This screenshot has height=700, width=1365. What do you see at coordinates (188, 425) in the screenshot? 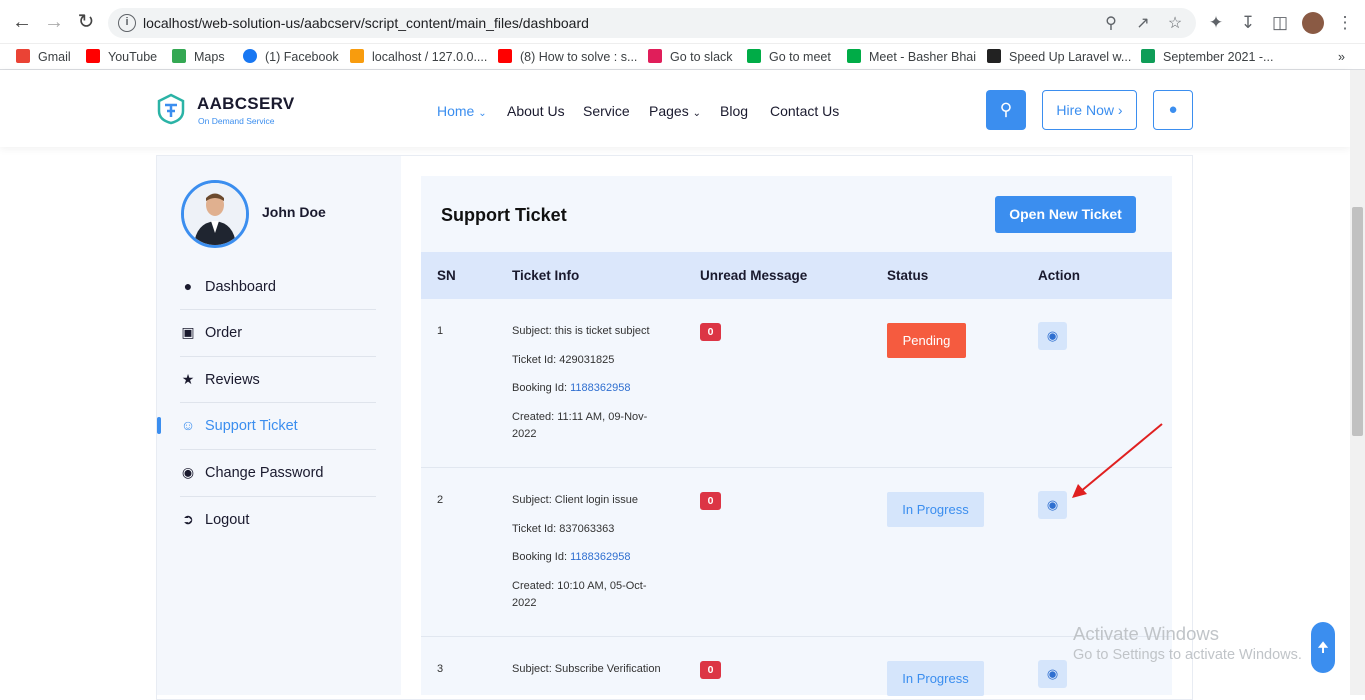
I see `support-icon: ☺` at bounding box center [188, 425].